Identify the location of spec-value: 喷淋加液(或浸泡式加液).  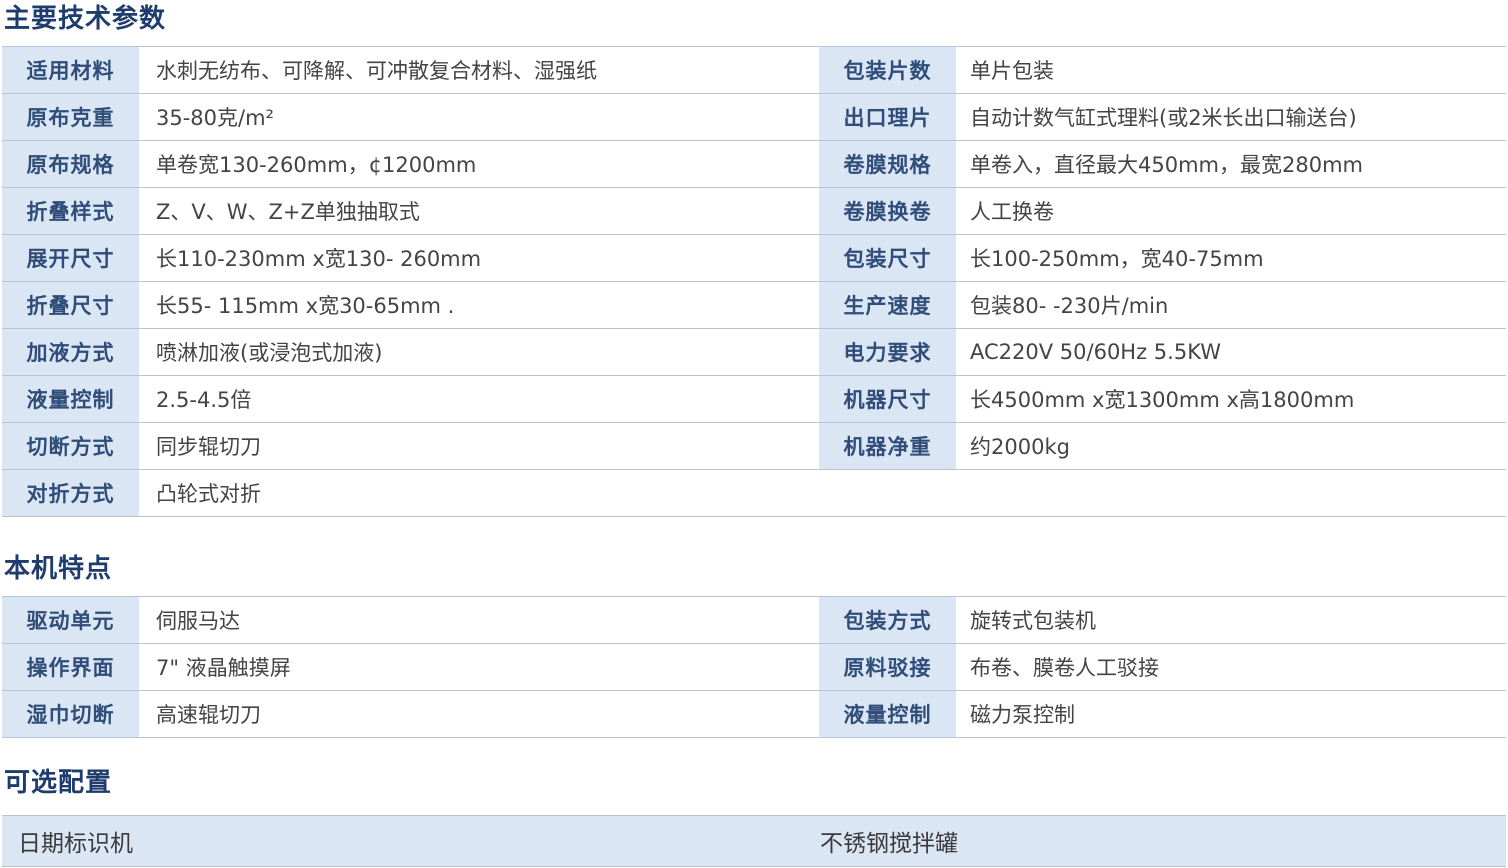
(269, 353).